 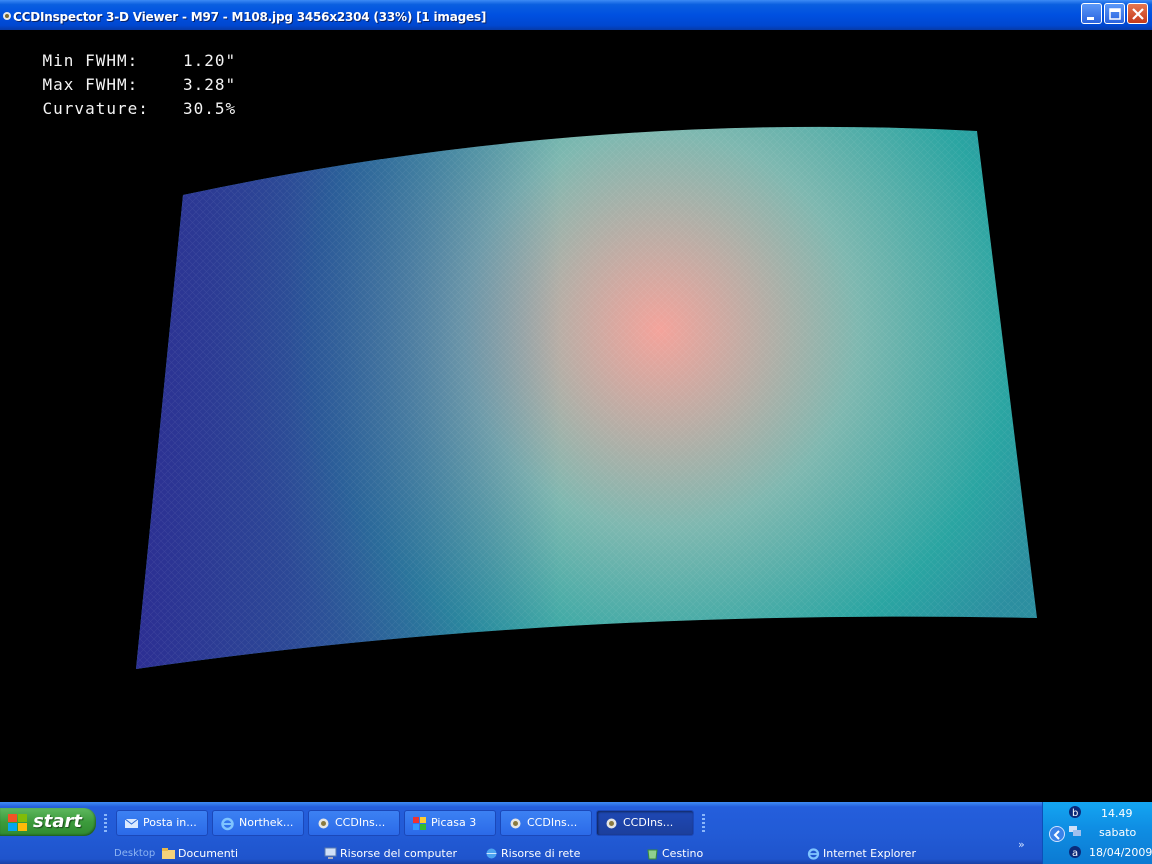 I want to click on ql-label: Cestino, so click(x=683, y=853).